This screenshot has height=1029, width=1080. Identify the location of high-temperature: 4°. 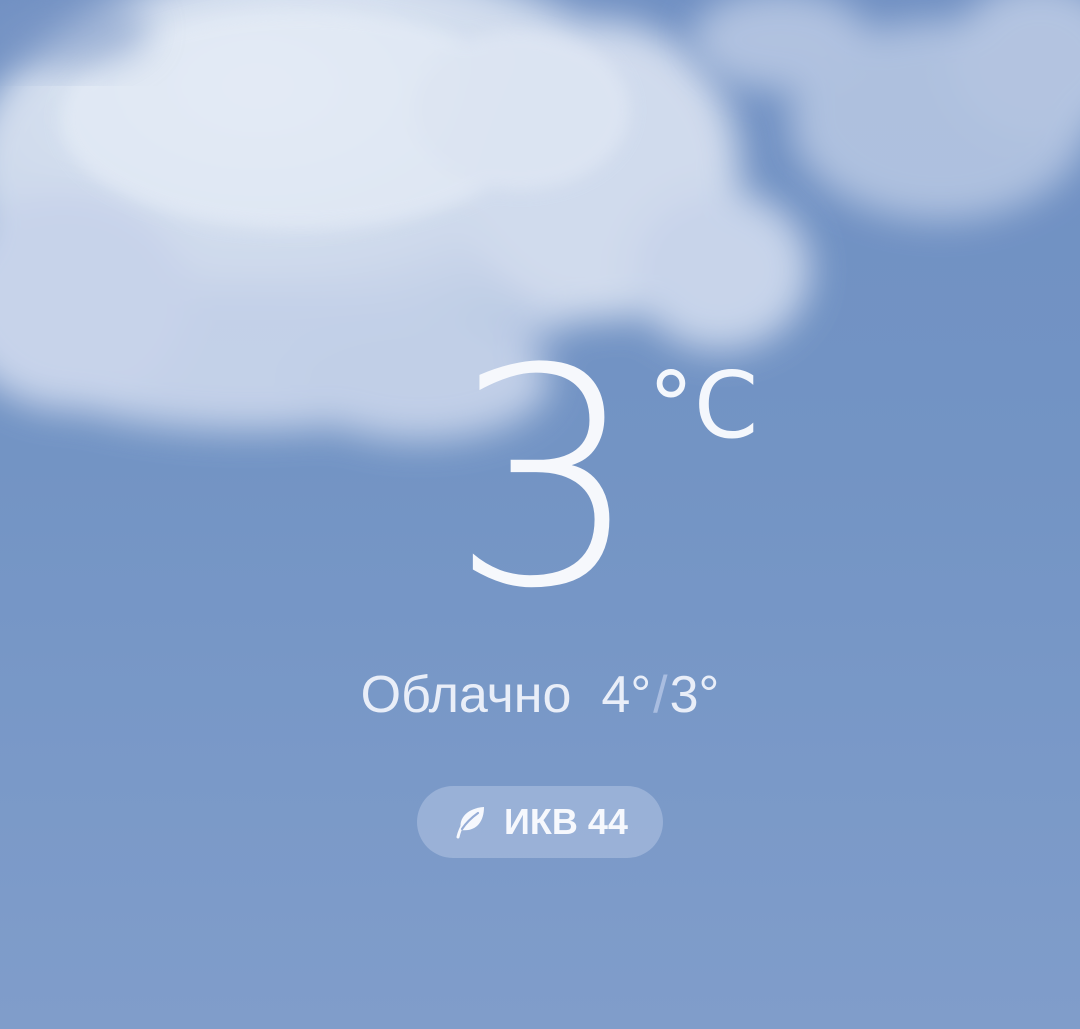
(626, 695).